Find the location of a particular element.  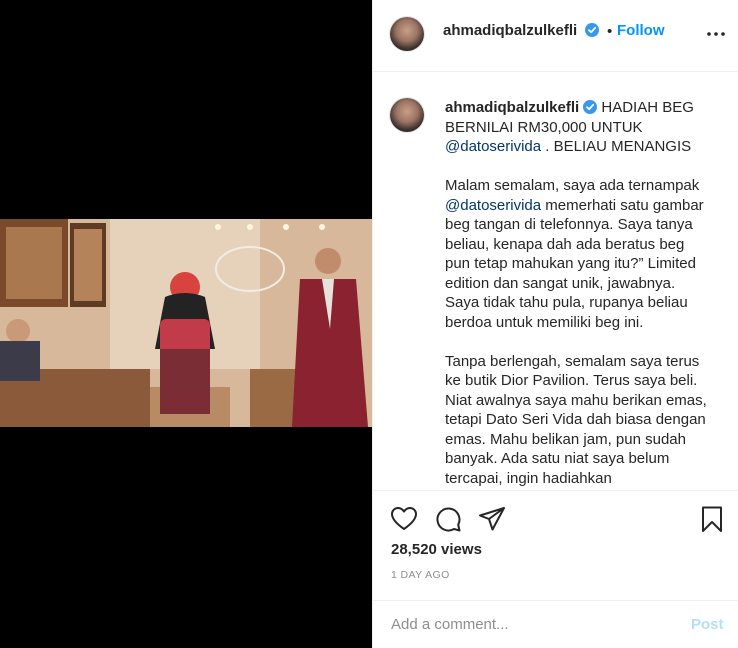

post-comment-button: Post is located at coordinates (707, 624).